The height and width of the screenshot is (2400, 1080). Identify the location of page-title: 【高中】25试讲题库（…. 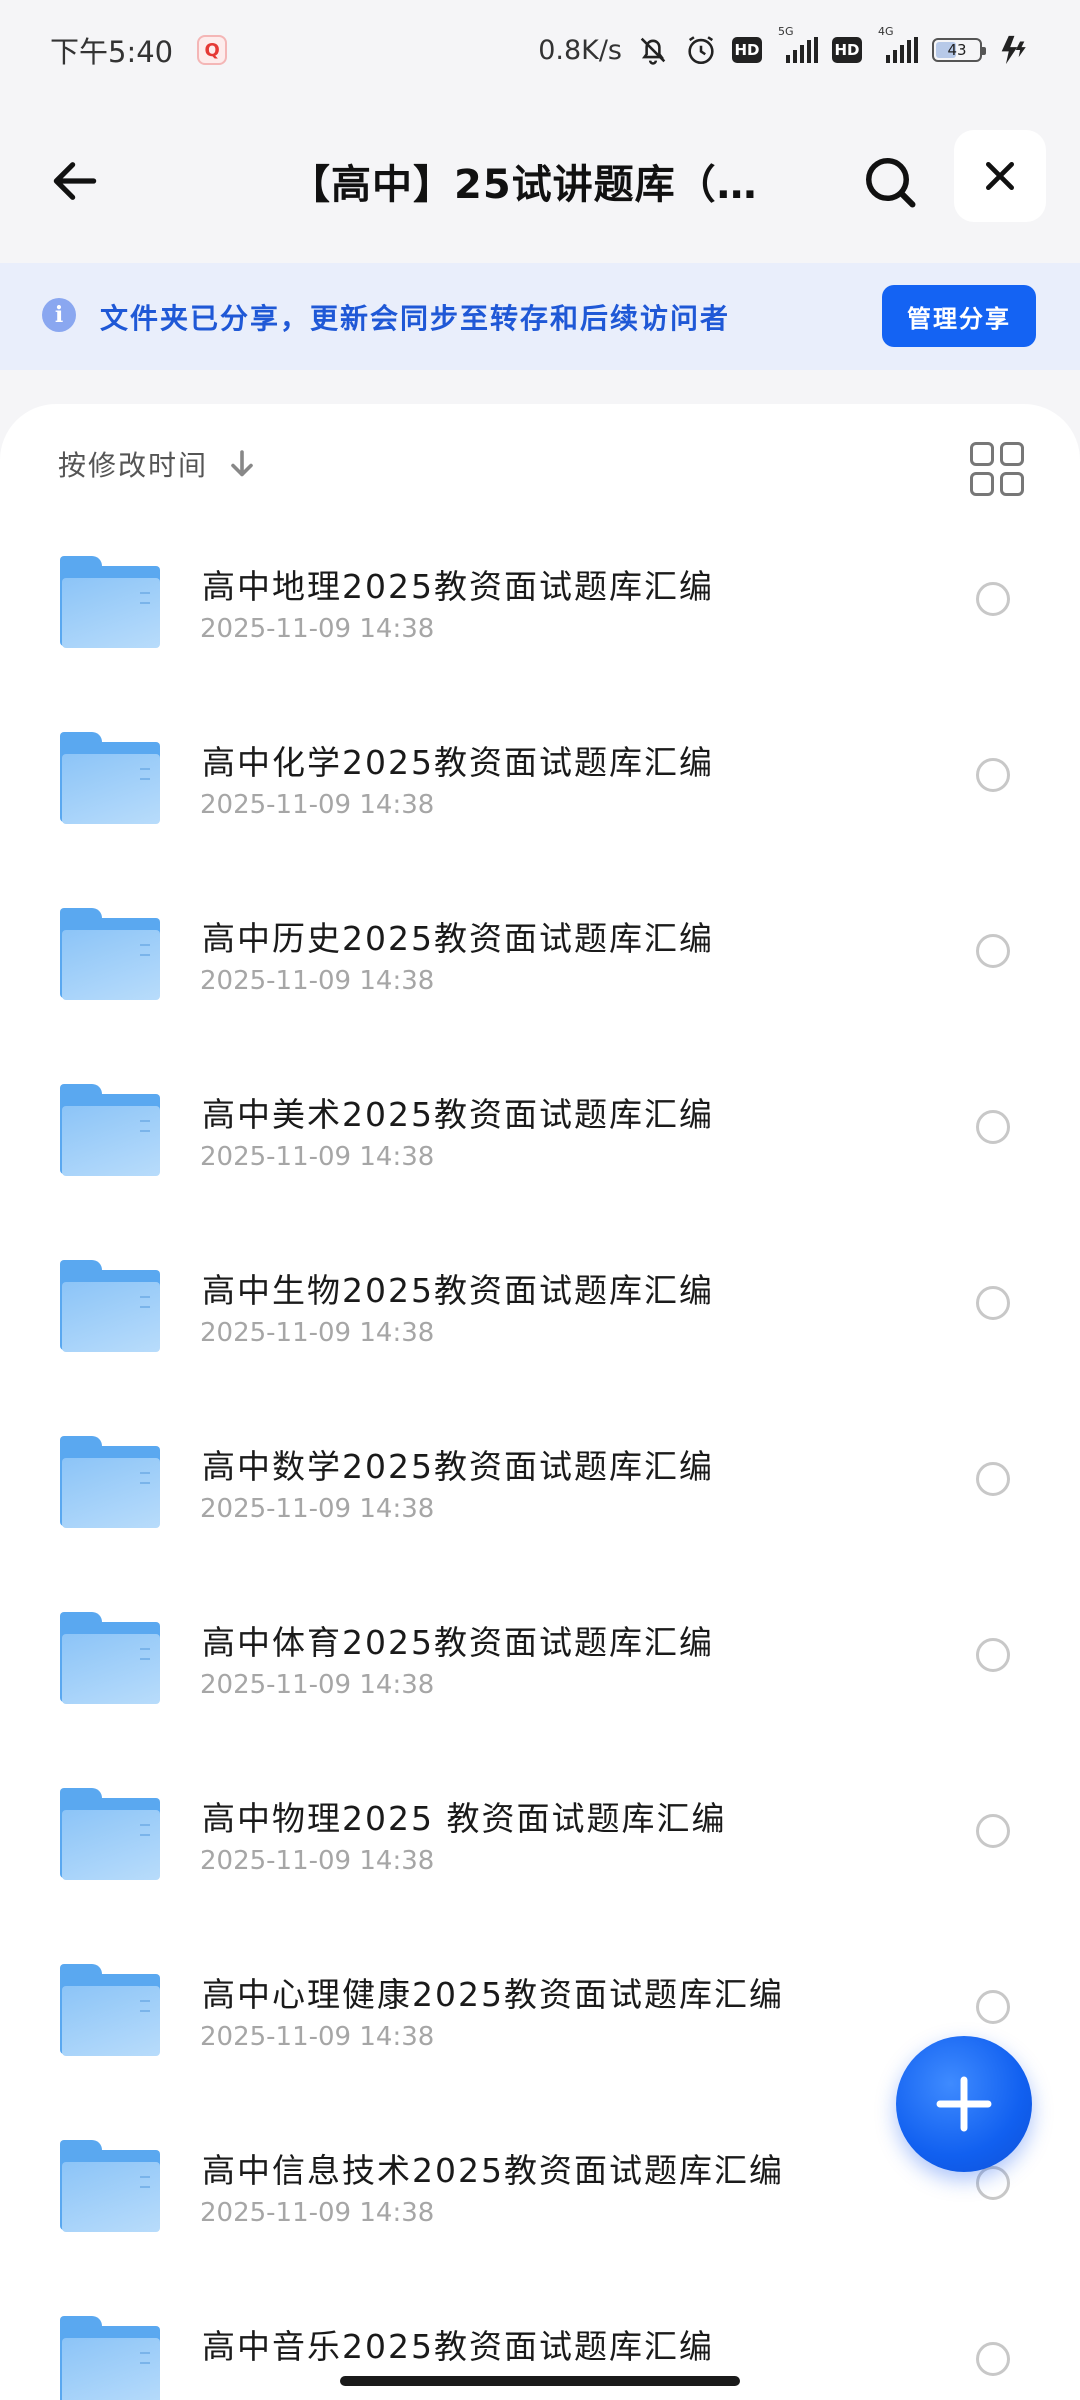
(524, 185).